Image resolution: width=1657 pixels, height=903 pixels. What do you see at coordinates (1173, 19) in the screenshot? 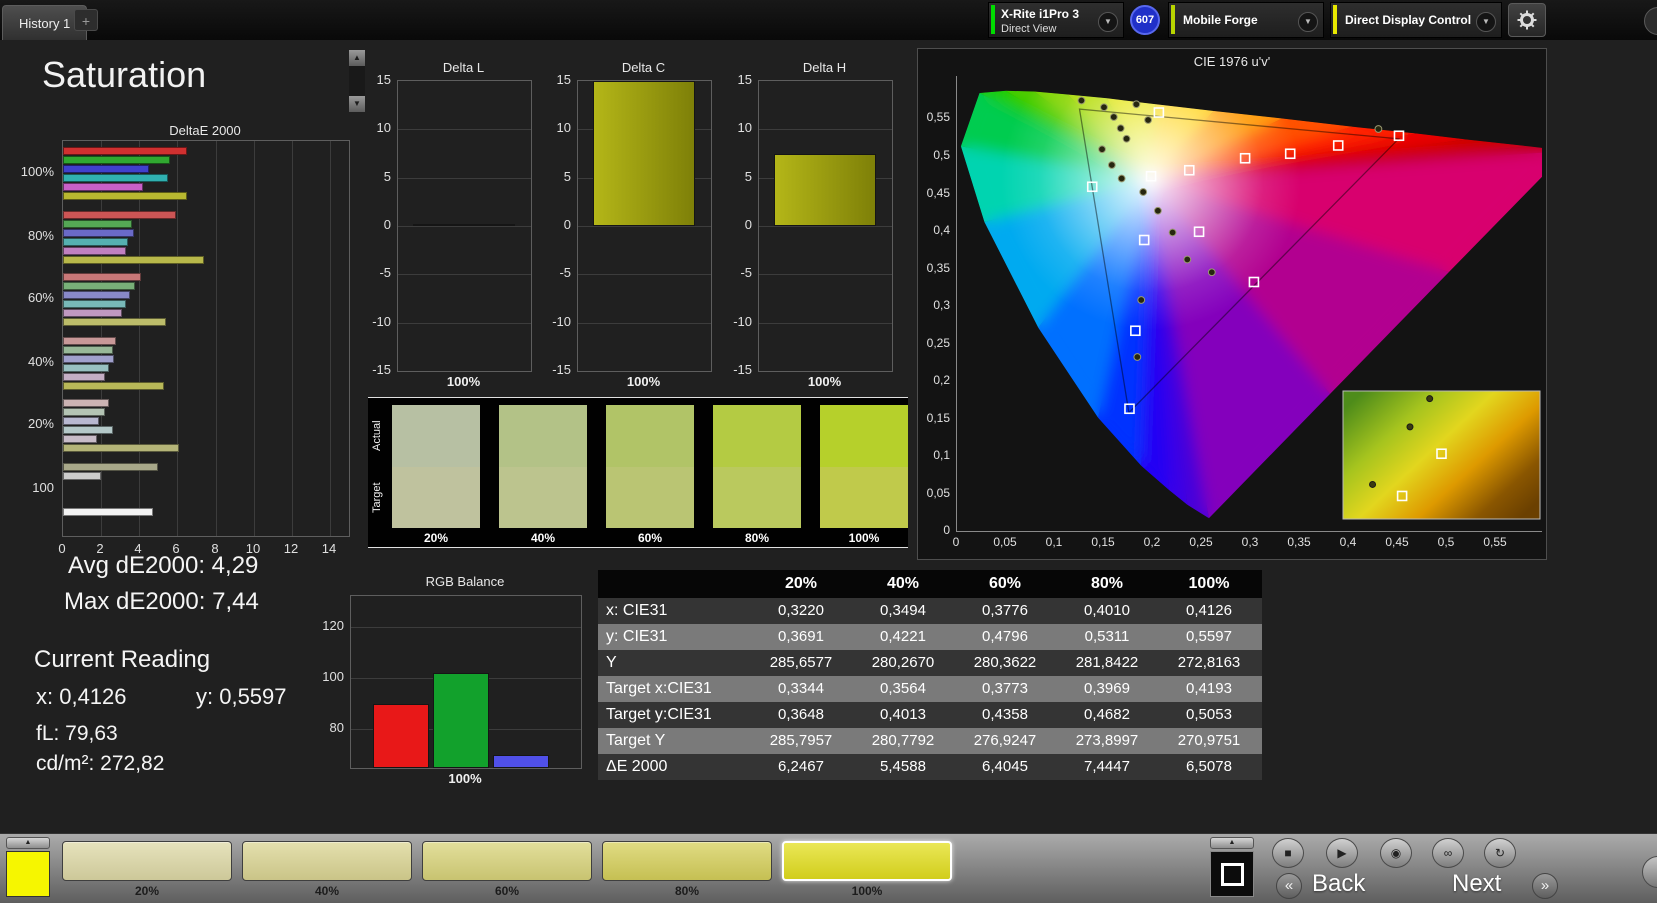
I see `source-status-indicator` at bounding box center [1173, 19].